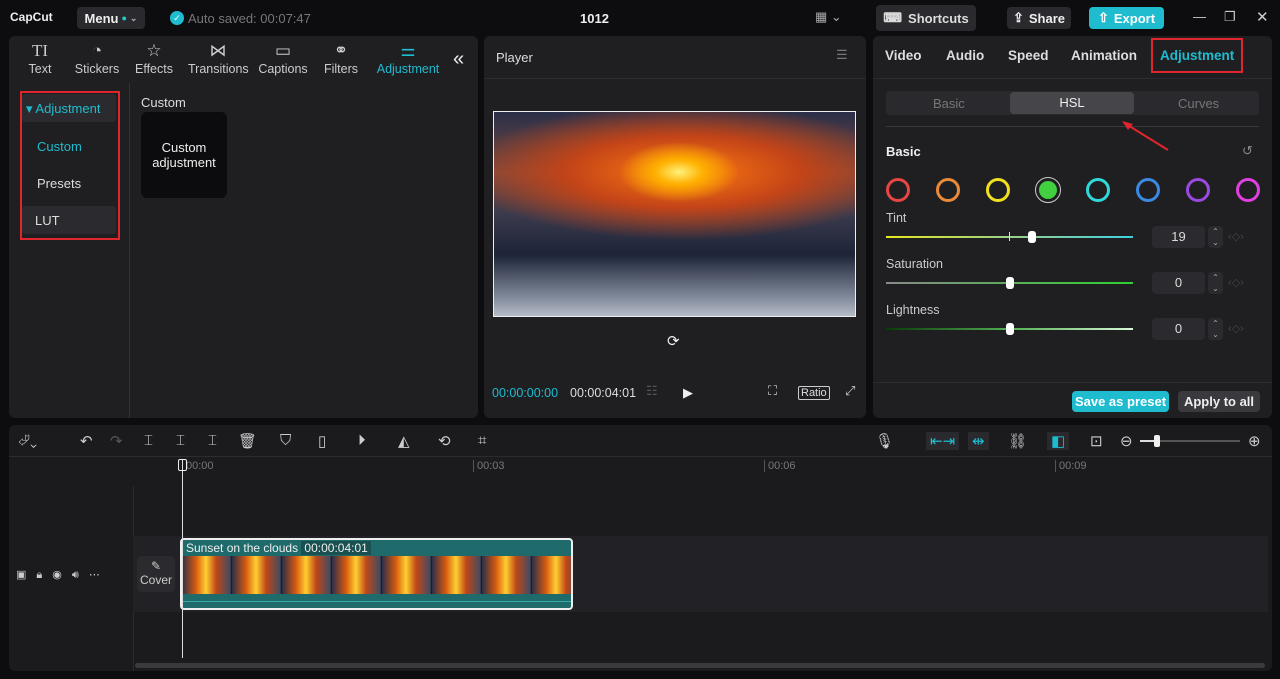 This screenshot has width=1280, height=679. Describe the element at coordinates (156, 574) in the screenshot. I see `cover-button: ✎ Cover` at that location.